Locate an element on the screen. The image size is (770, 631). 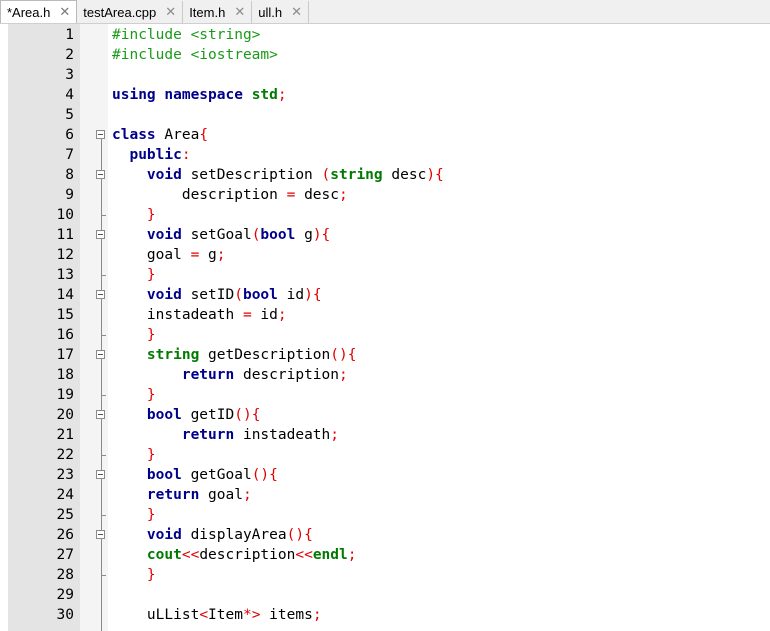
code-line: 9 description = desc; is located at coordinates (385, 195).